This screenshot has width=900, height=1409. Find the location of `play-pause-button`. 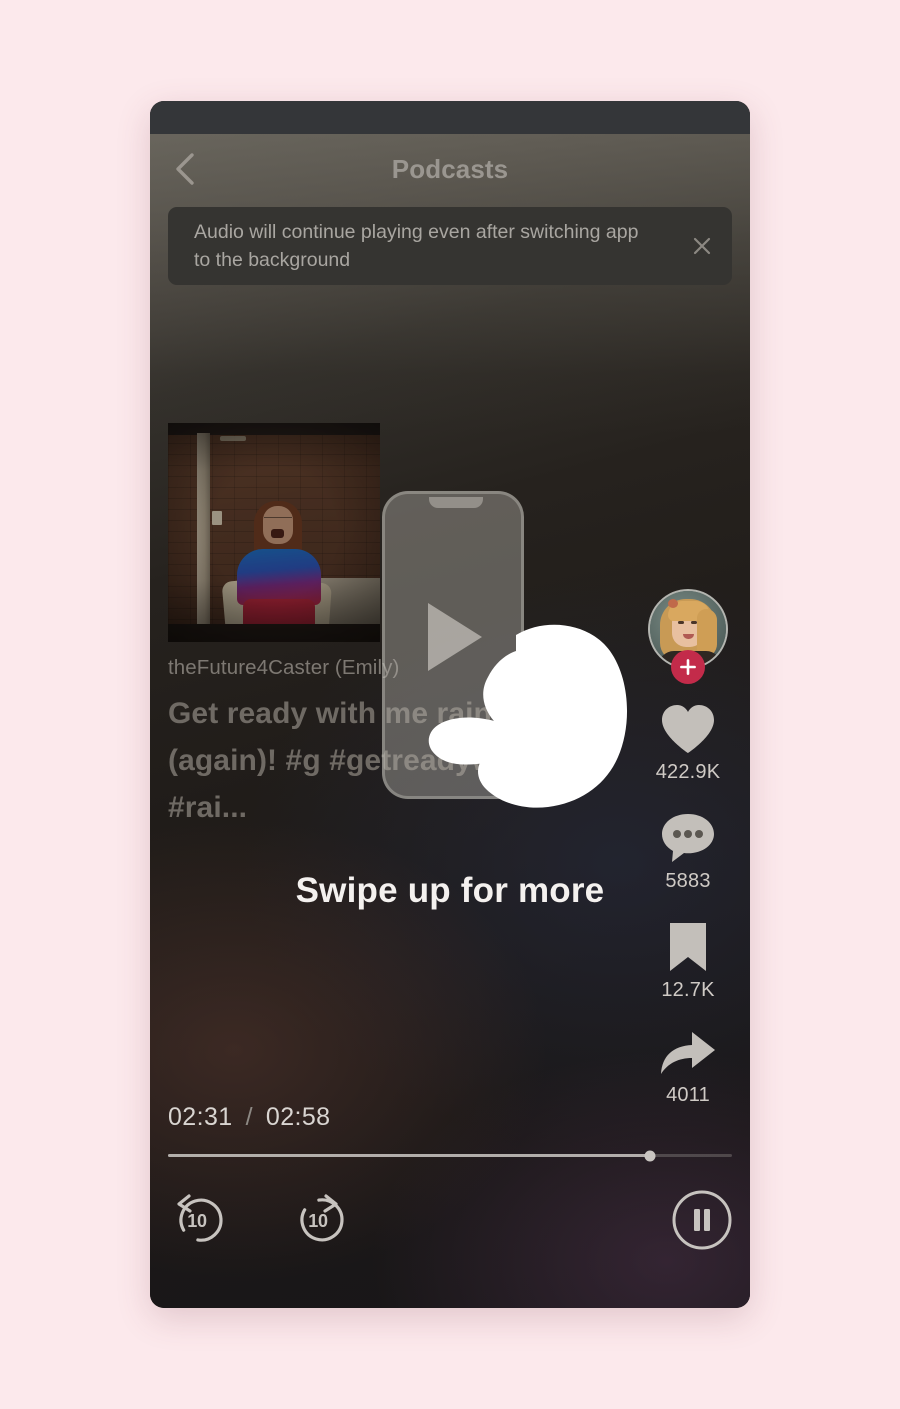

play-pause-button is located at coordinates (702, 1220).